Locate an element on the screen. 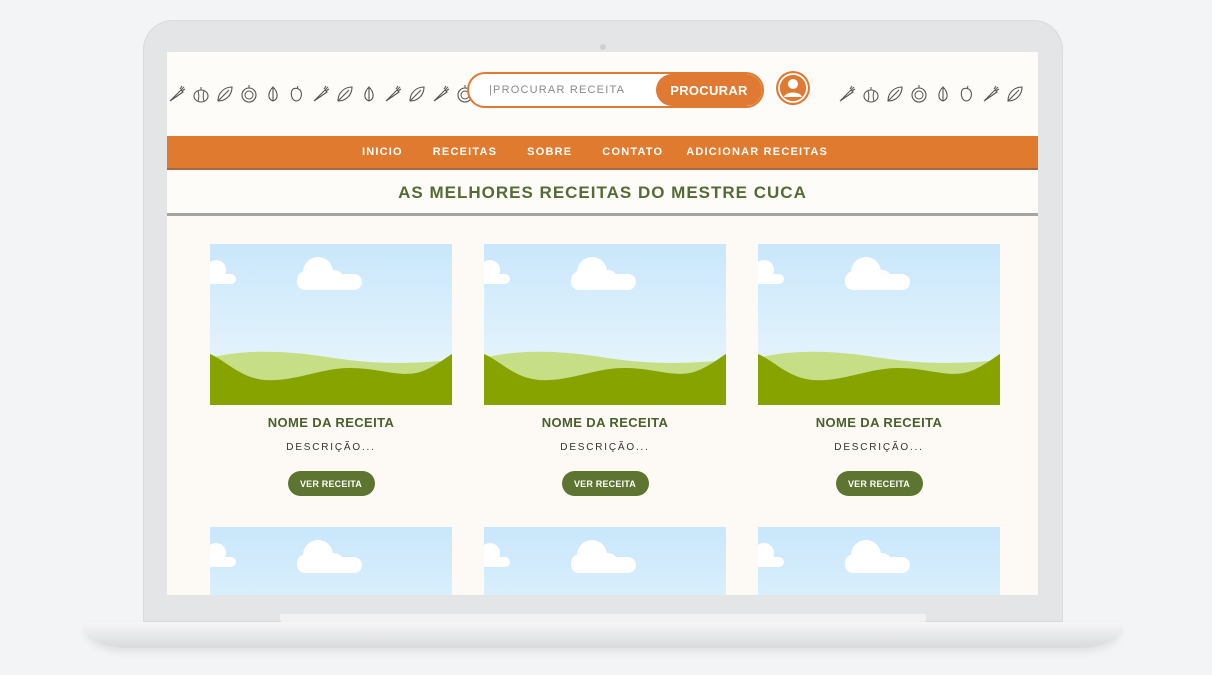  site-header: PROCURAR is located at coordinates (602, 94).